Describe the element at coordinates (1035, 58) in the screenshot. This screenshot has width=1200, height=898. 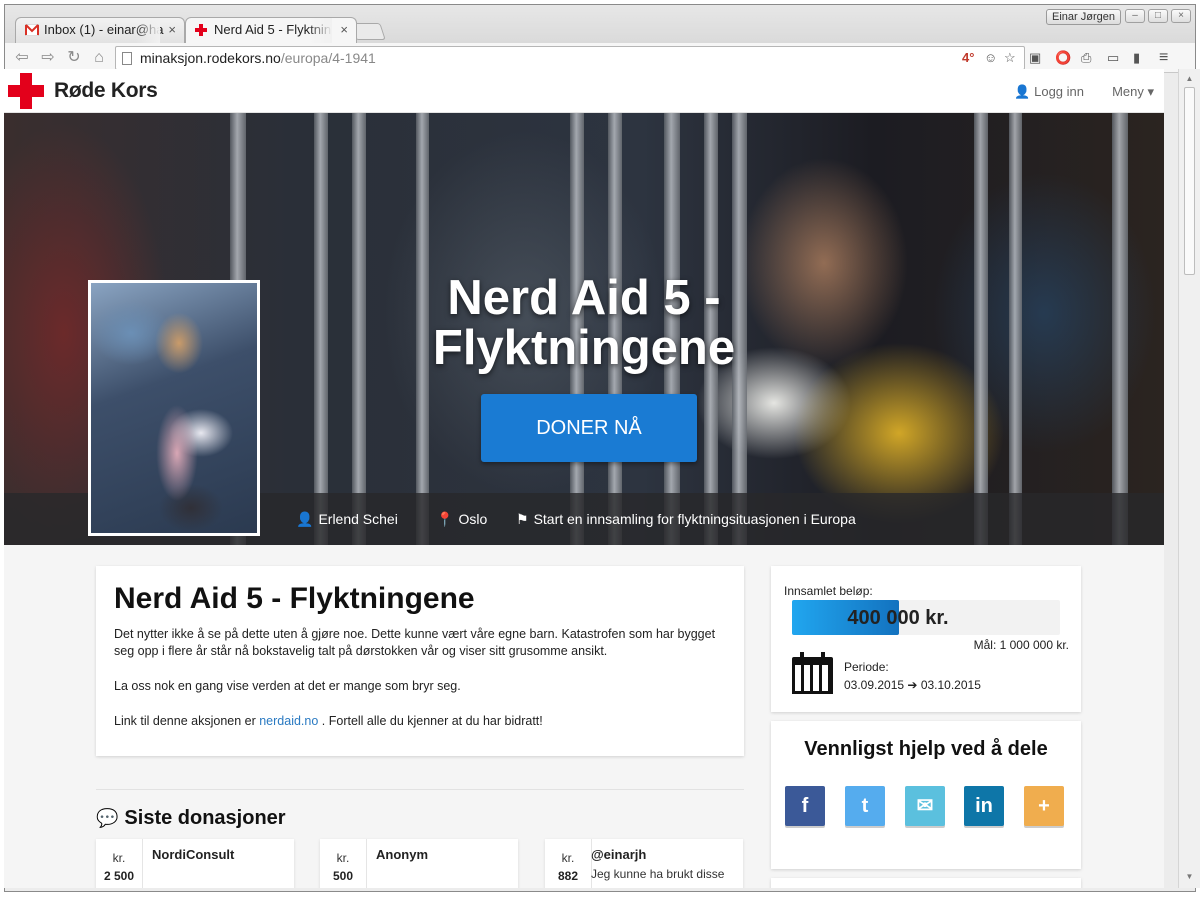
I see `extension-icon: ▣` at that location.